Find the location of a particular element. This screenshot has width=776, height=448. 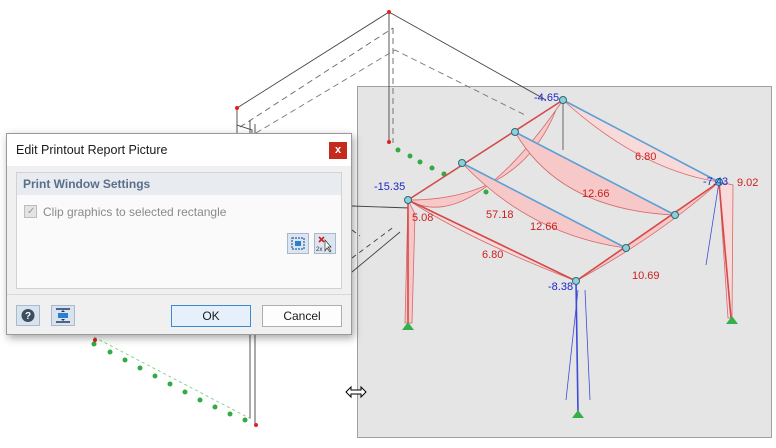

resize-cursor-icon is located at coordinates (356, 392).